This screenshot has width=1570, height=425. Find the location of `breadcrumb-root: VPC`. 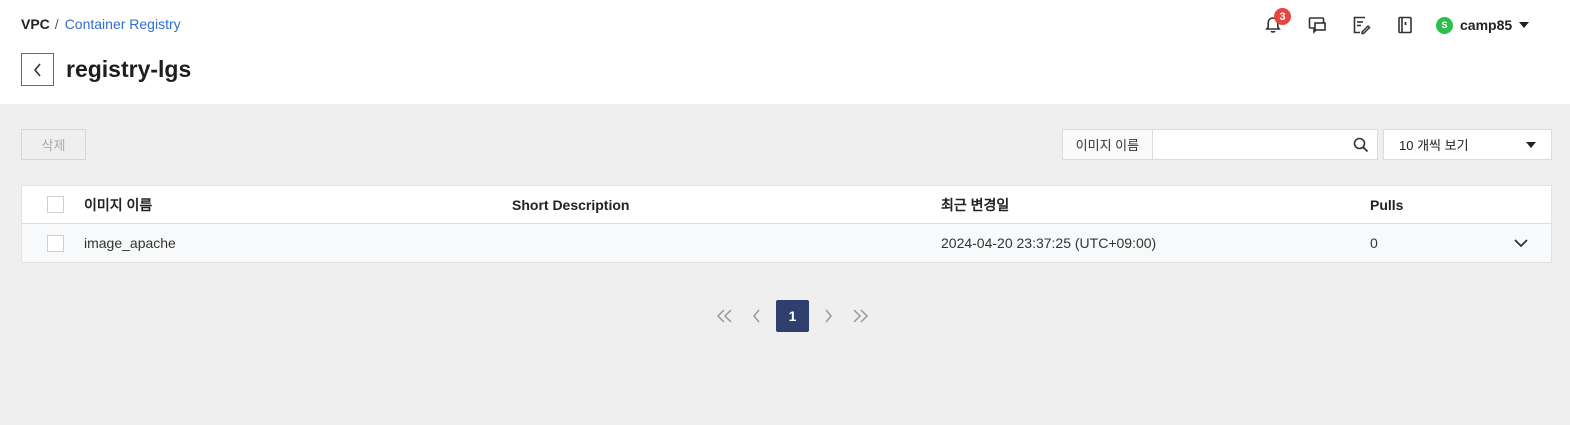

breadcrumb-root: VPC is located at coordinates (35, 24).